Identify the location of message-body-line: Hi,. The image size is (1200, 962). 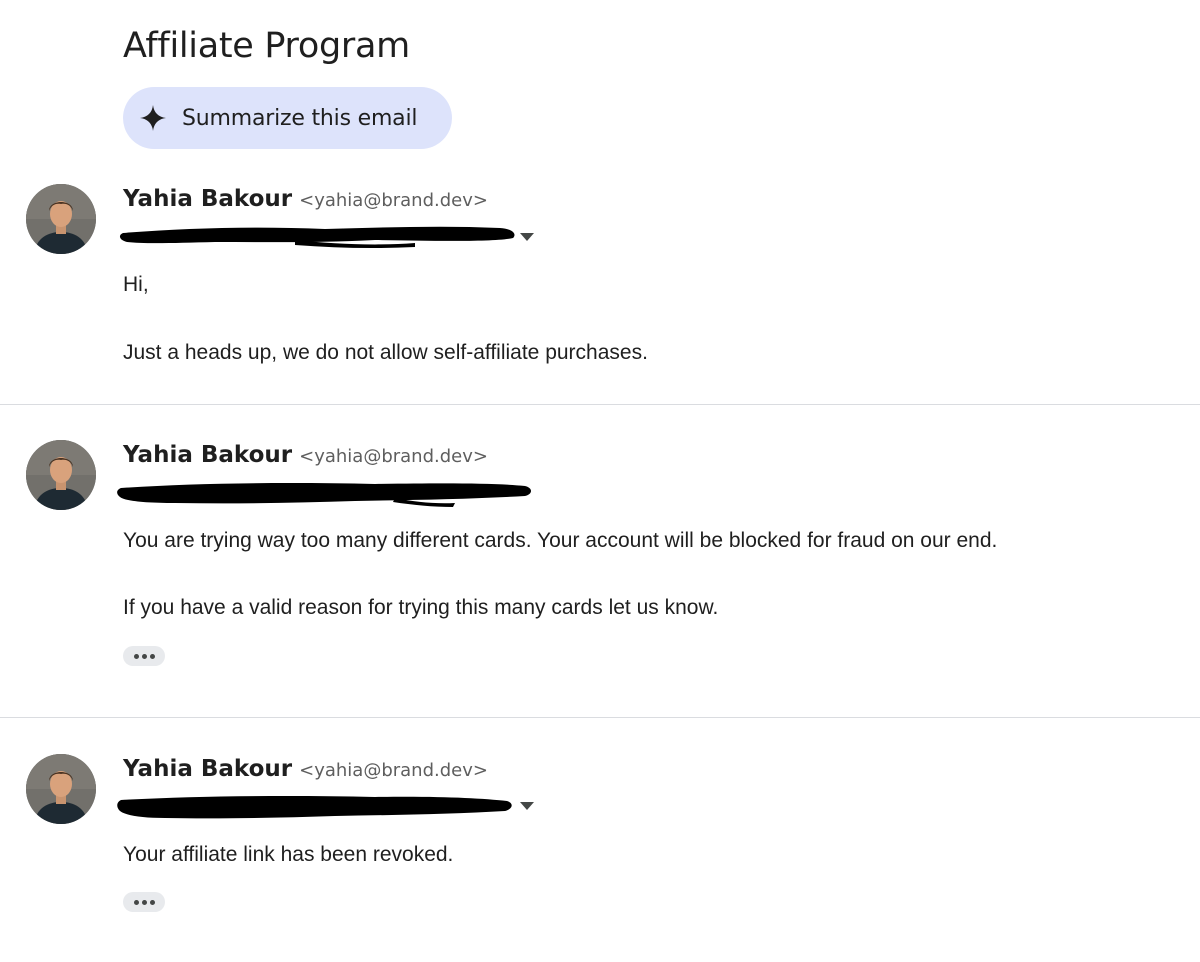
(136, 284).